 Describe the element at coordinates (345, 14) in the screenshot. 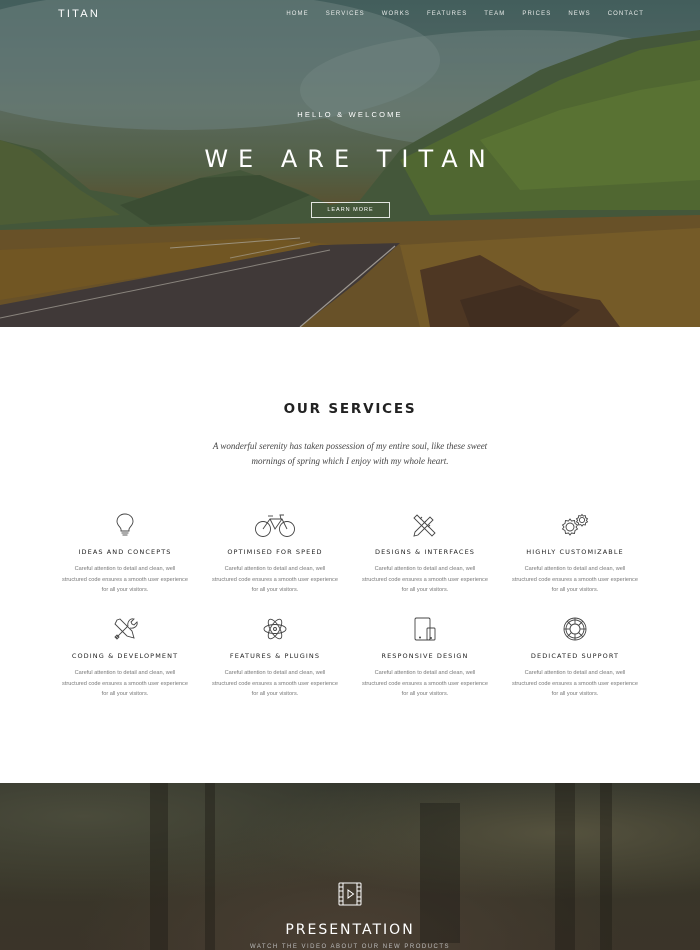

I see `nav-link-services: SERVICES` at that location.